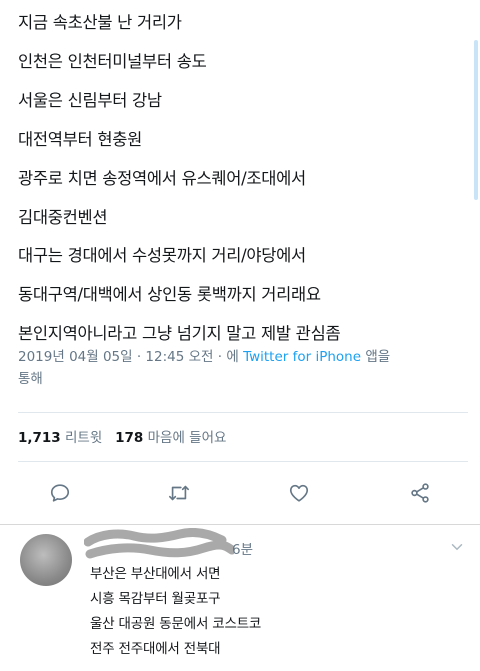 Image resolution: width=480 pixels, height=671 pixels. I want to click on avatar, so click(46, 560).